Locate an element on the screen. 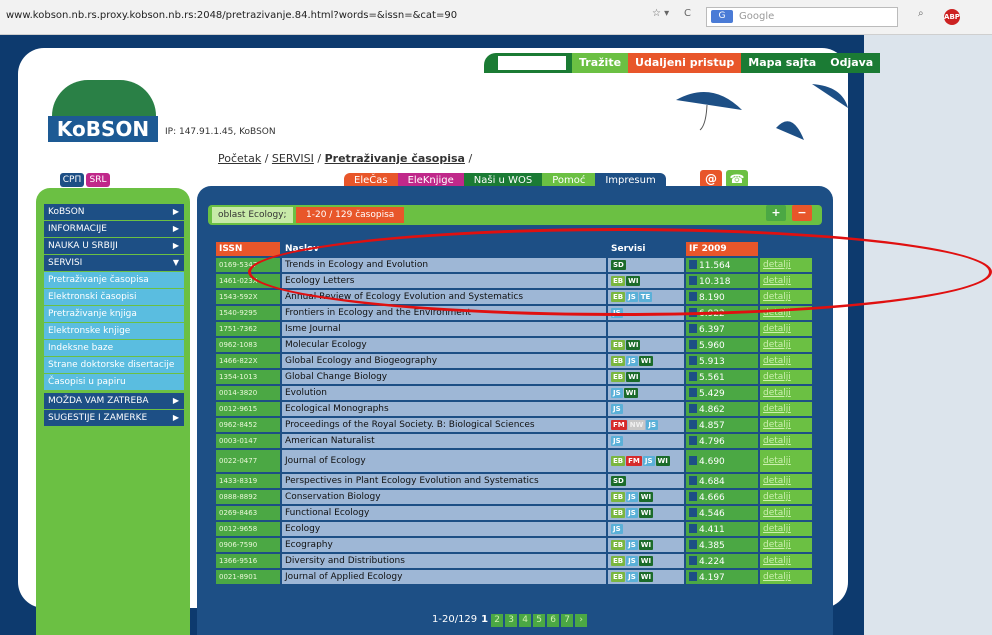 Image resolution: width=992 pixels, height=635 pixels. breadcrumb-current: Pretraživanje časopisa is located at coordinates (395, 158).